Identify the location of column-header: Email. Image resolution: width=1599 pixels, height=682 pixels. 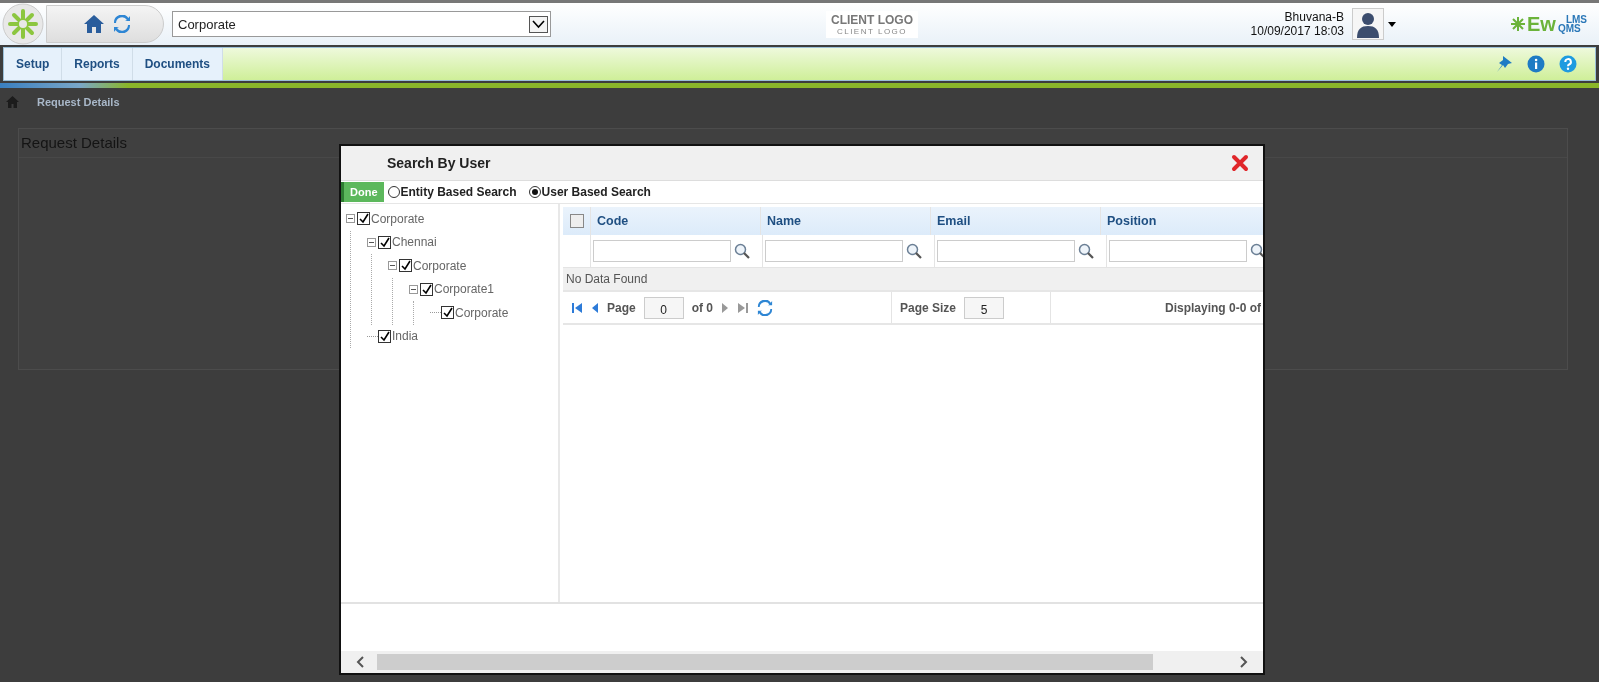
(1016, 221).